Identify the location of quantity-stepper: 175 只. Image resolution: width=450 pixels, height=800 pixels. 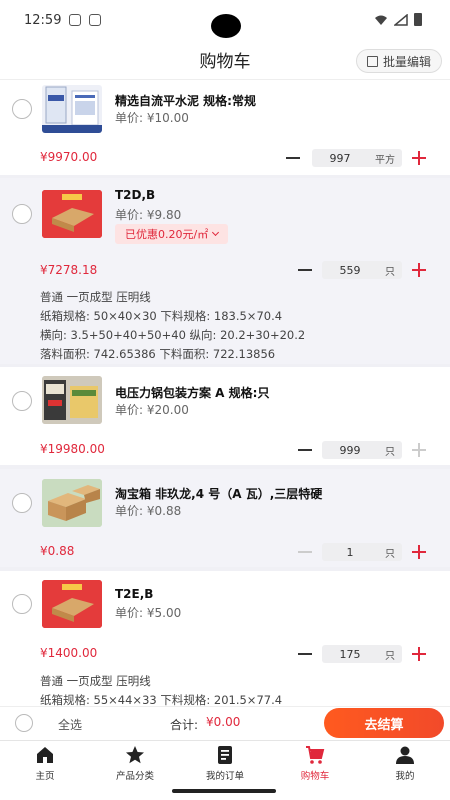
(362, 654).